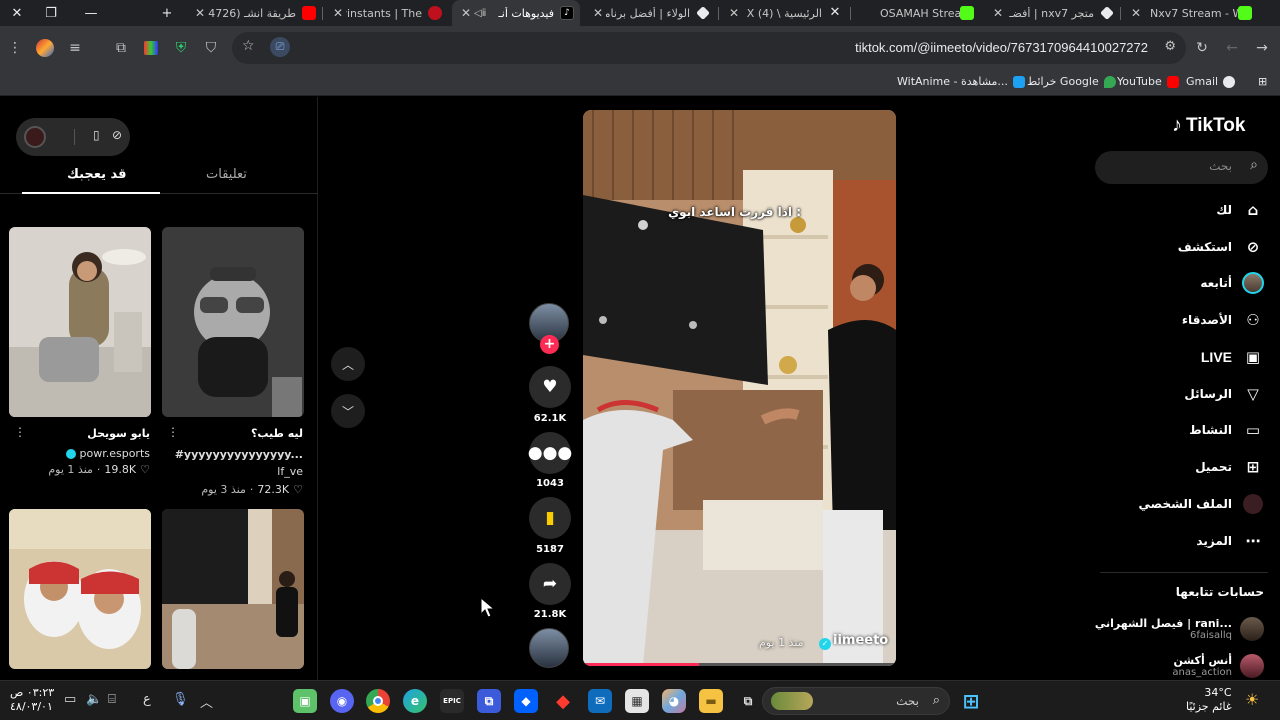 The width and height of the screenshot is (1280, 720). Describe the element at coordinates (117, 135) in the screenshot. I see `compass-icon: ⊘` at that location.